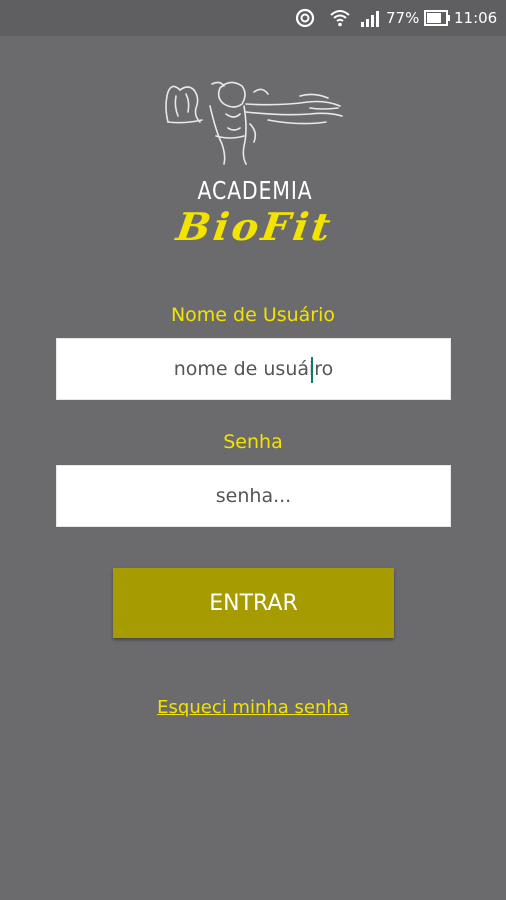 This screenshot has height=900, width=506. Describe the element at coordinates (372, 18) in the screenshot. I see `signal-icon` at that location.